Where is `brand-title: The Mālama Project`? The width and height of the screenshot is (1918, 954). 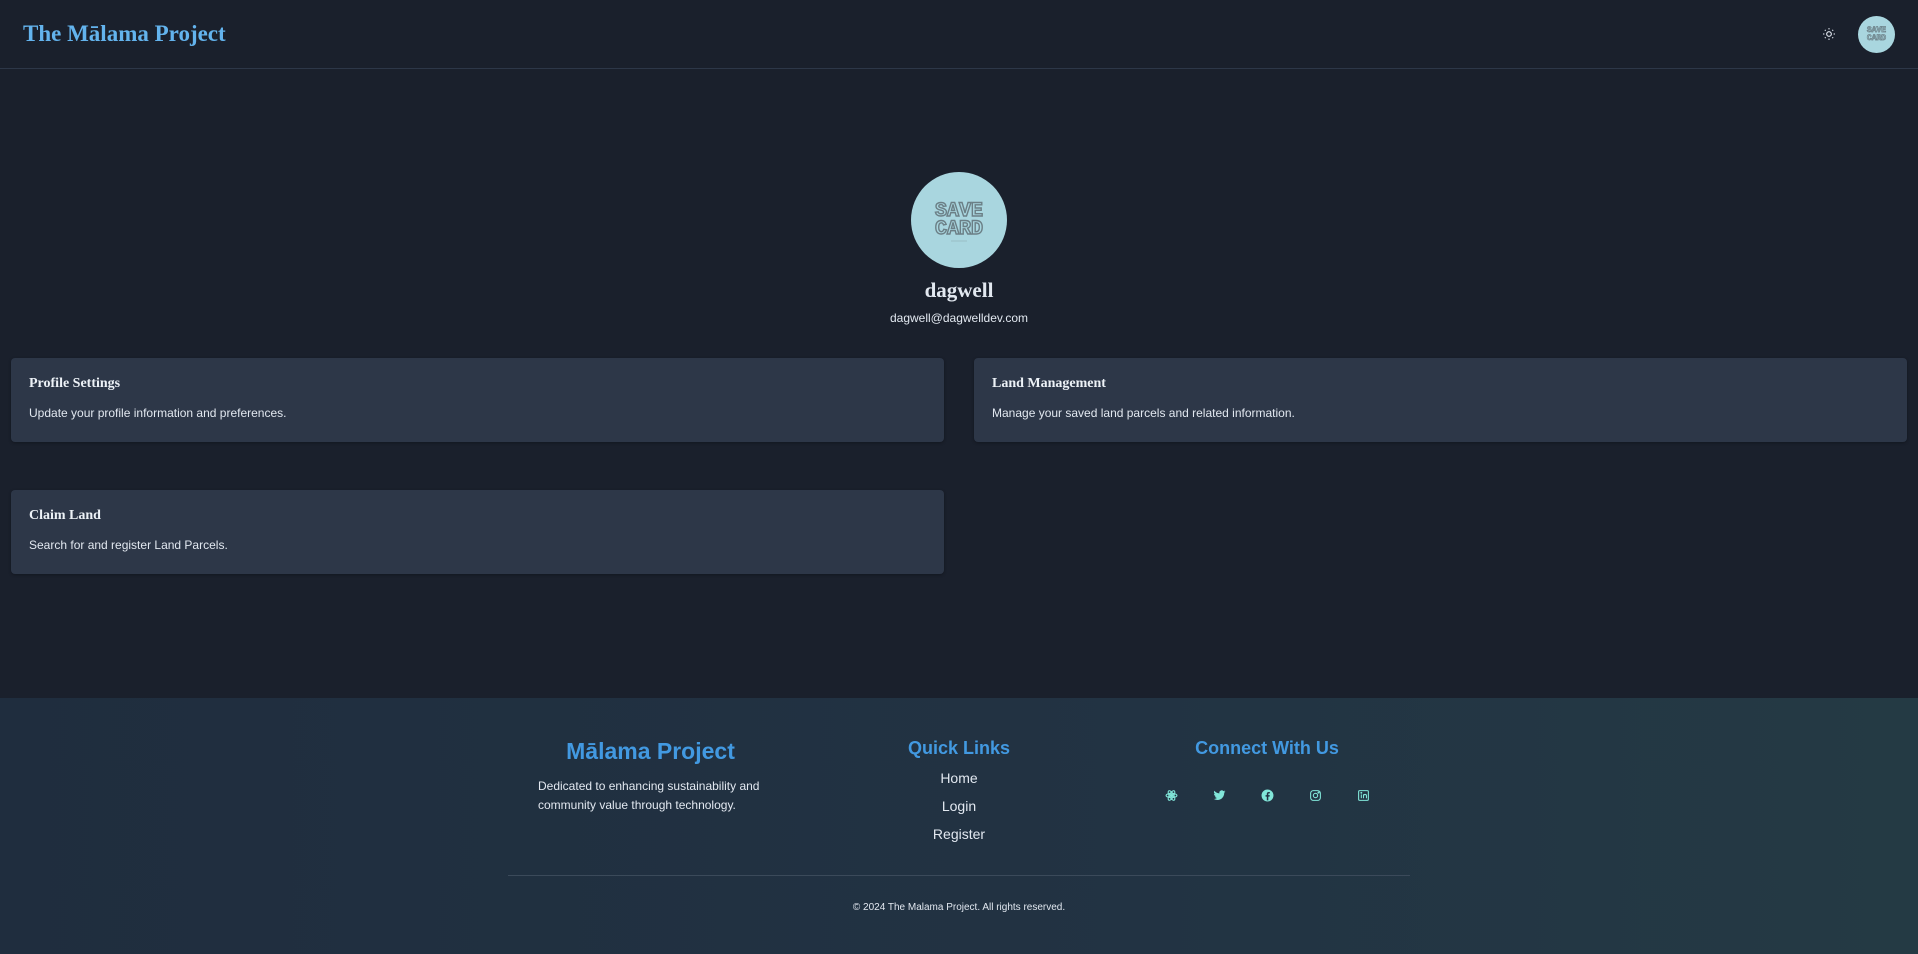
brand-title: The Mālama Project is located at coordinates (124, 34).